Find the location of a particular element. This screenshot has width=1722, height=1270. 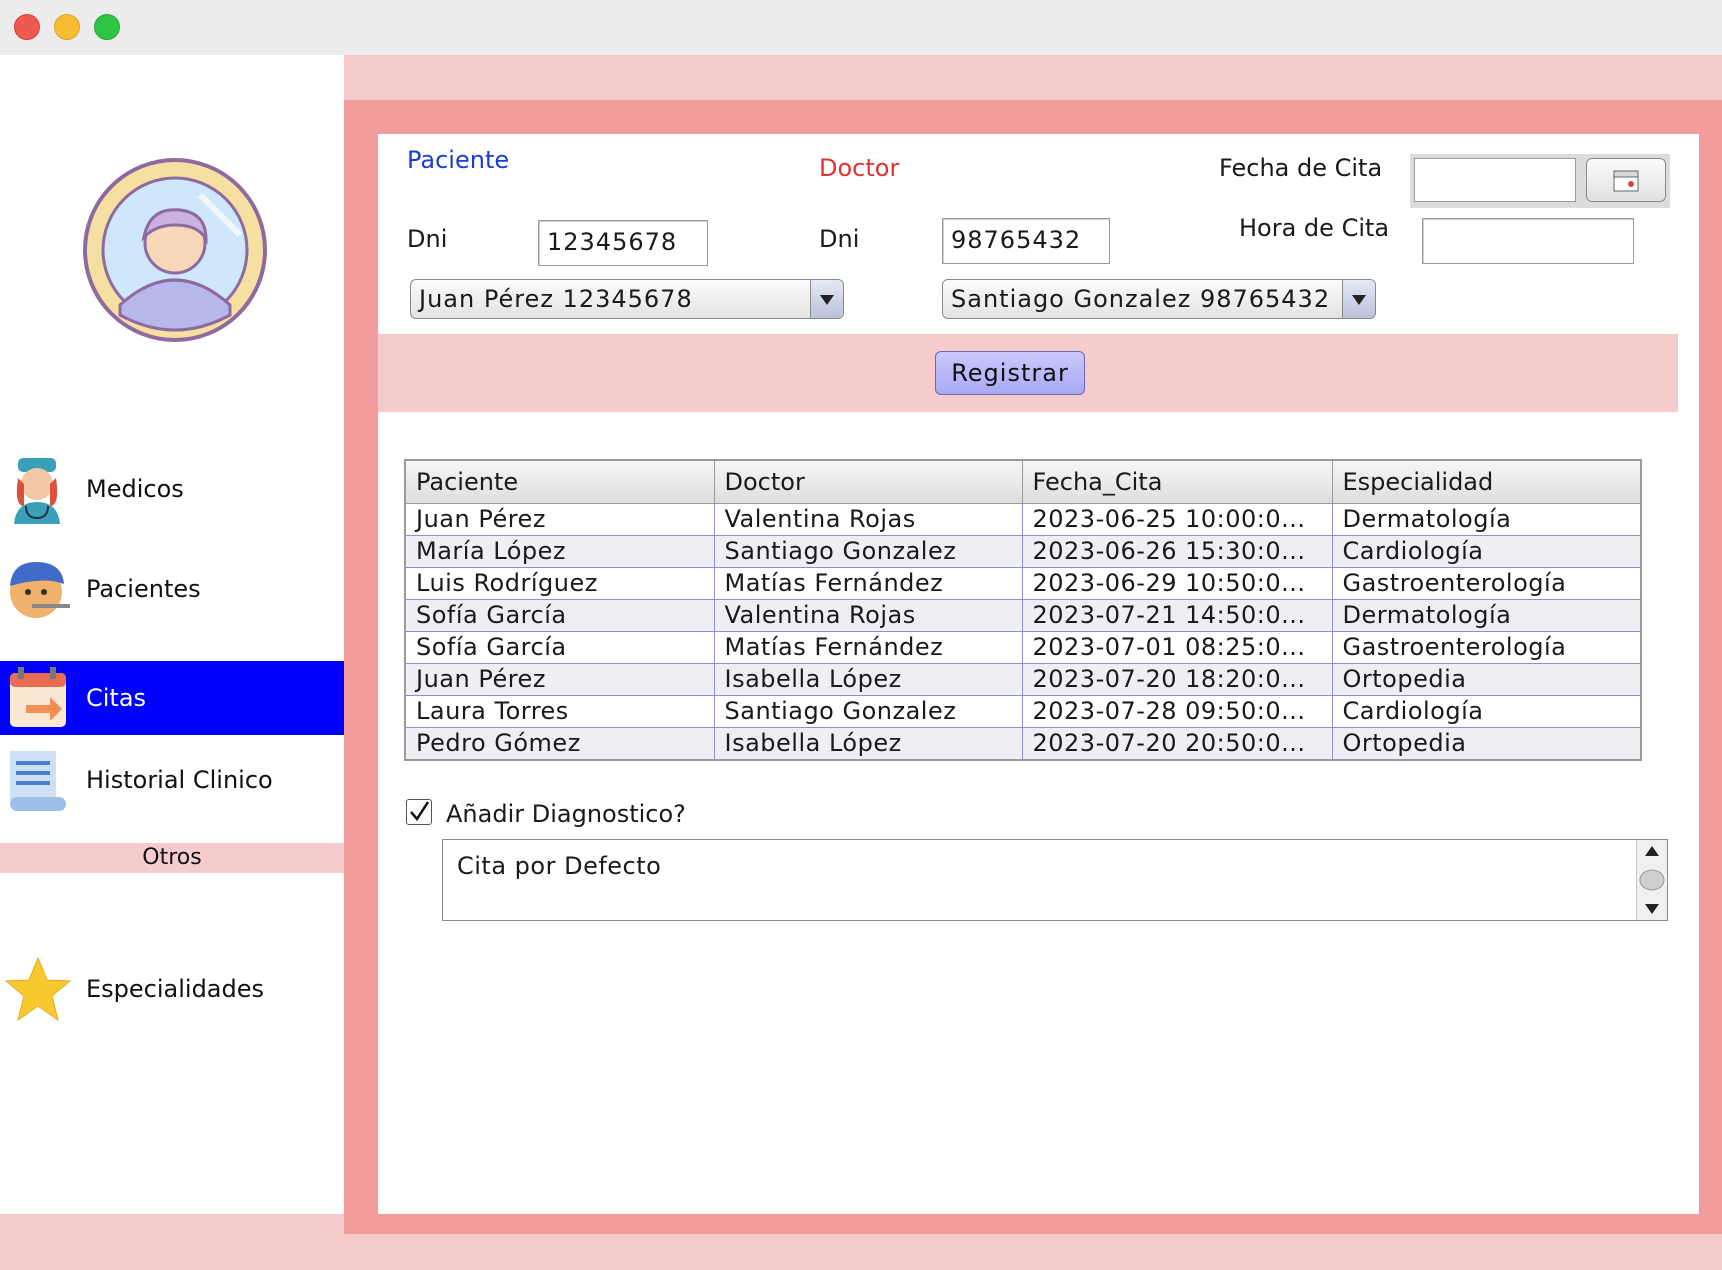

registrar-button: Registrar is located at coordinates (1010, 373).